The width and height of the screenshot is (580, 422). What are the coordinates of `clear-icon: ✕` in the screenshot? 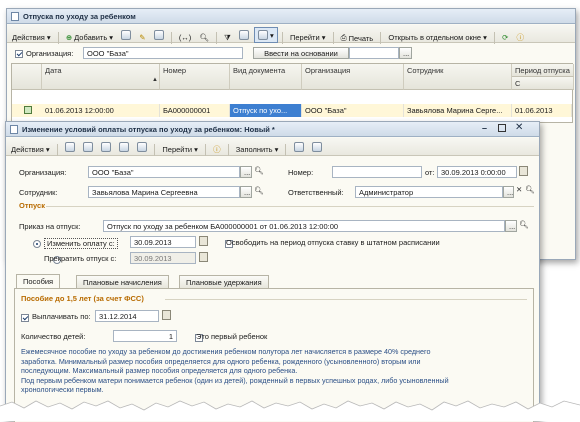 It's located at (519, 189).